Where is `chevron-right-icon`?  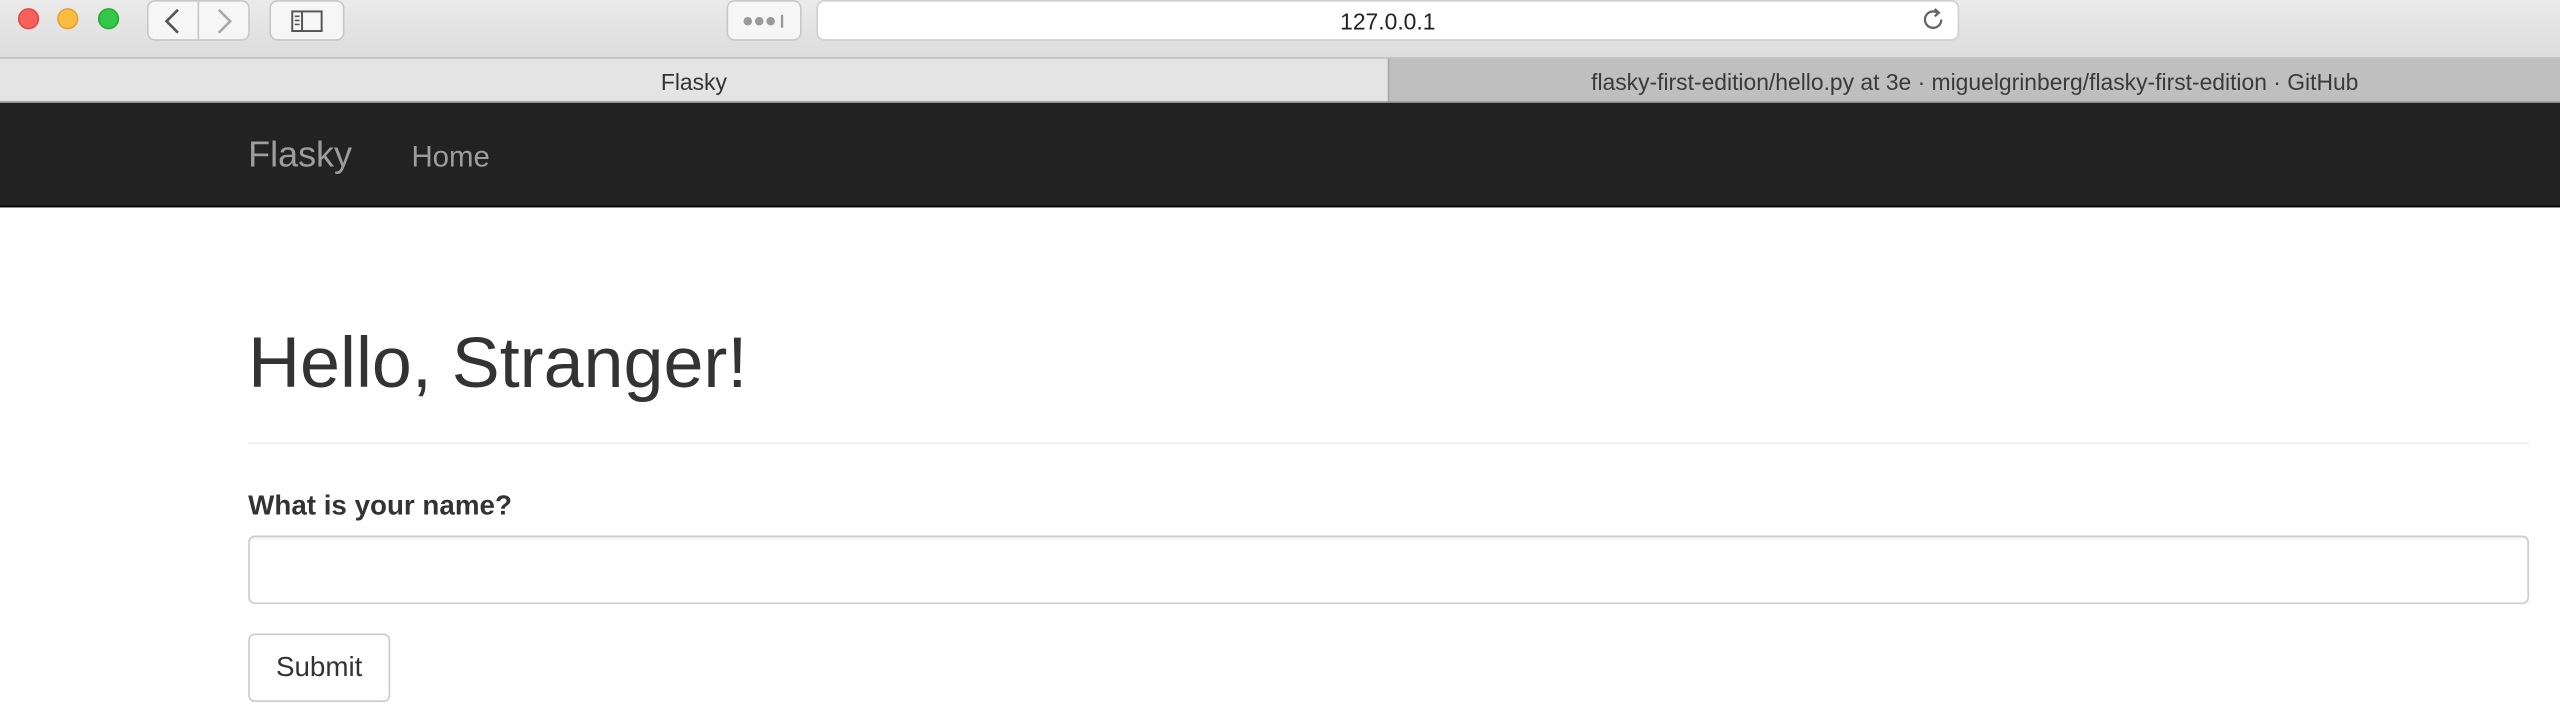 chevron-right-icon is located at coordinates (225, 20).